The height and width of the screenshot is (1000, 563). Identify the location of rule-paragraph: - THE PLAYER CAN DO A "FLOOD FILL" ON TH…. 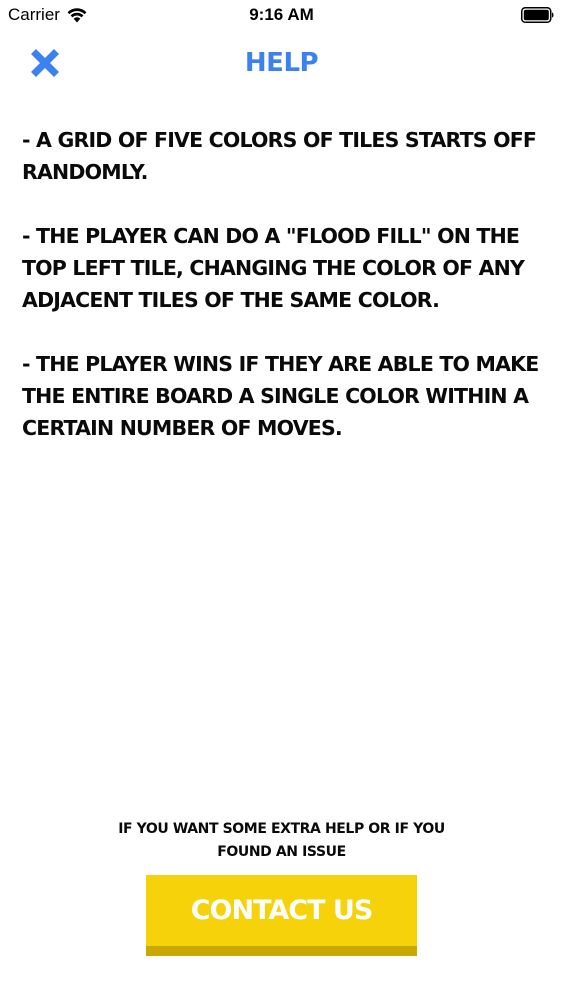
(273, 268).